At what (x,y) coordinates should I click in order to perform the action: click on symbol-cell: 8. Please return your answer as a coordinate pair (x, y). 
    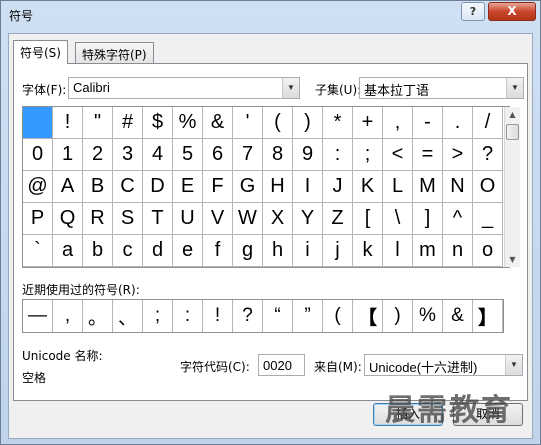
    Looking at the image, I should click on (278, 155).